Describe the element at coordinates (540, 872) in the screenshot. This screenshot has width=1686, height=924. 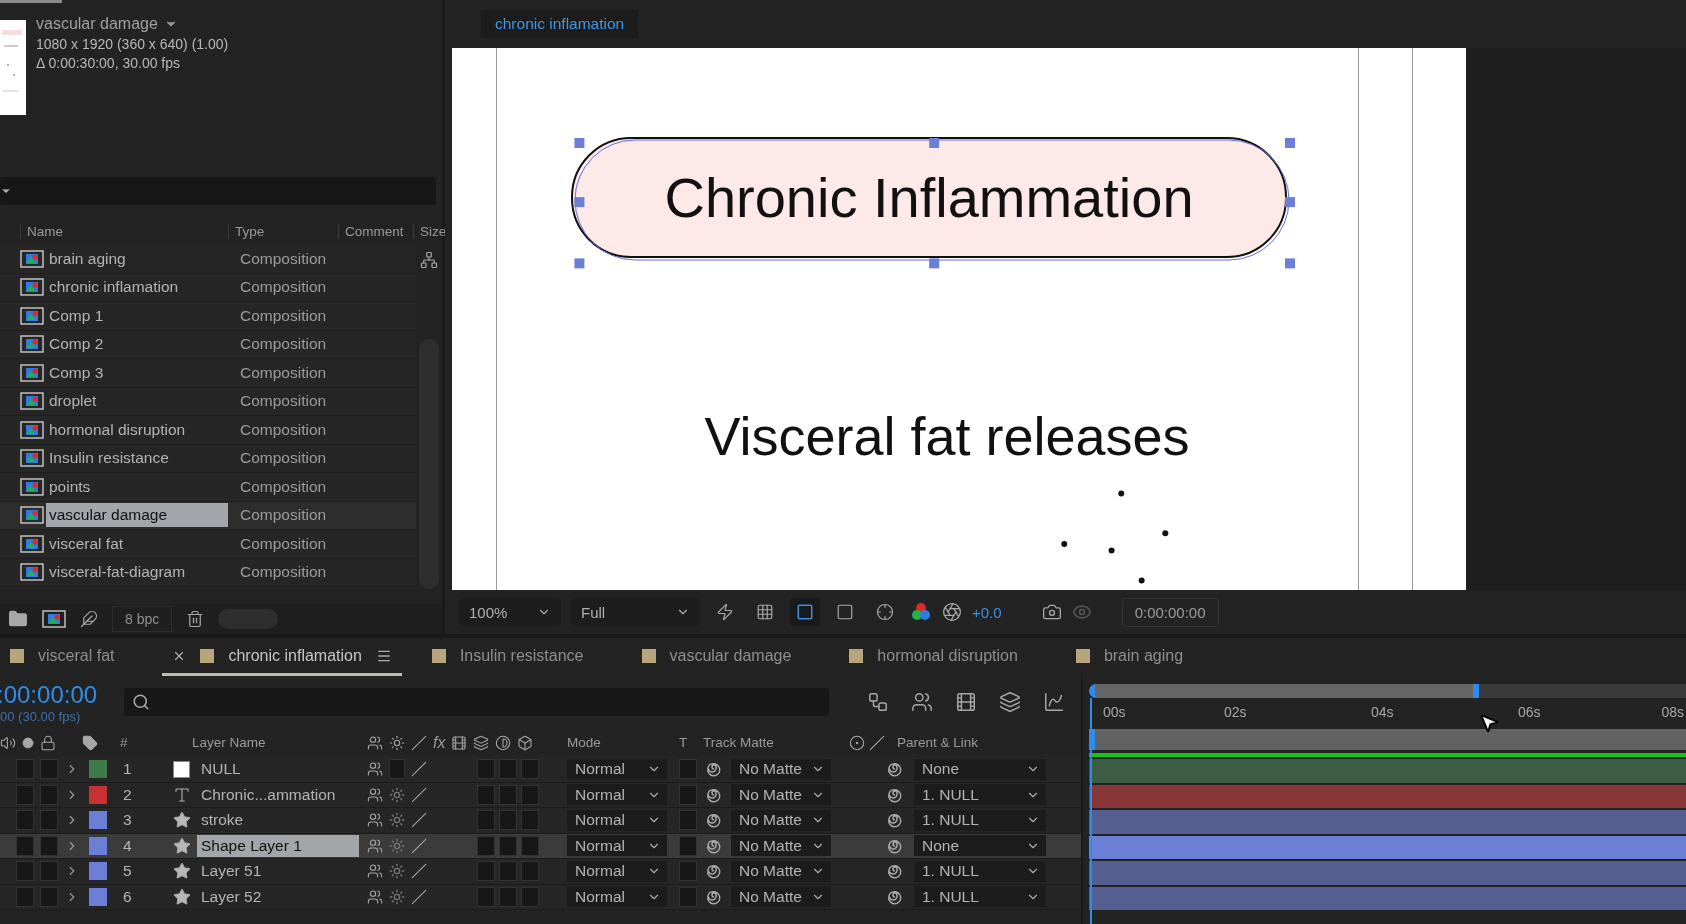
I see `layer-row: 5 Layer 51 Normal No Matte 1. NULL` at that location.